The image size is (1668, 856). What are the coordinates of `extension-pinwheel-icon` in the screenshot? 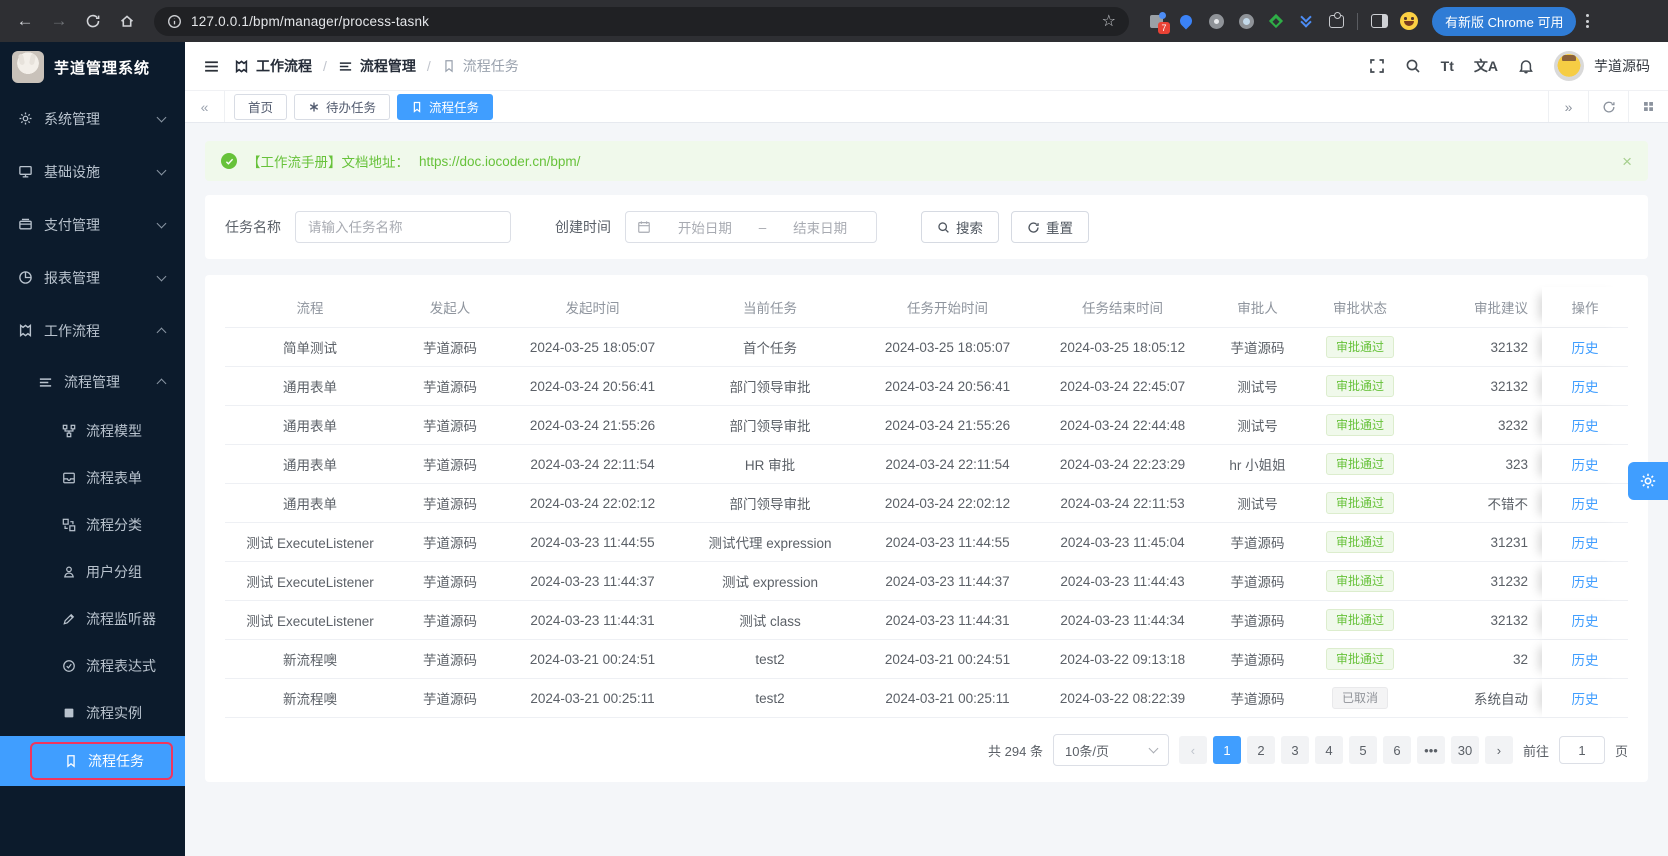 It's located at (1276, 21).